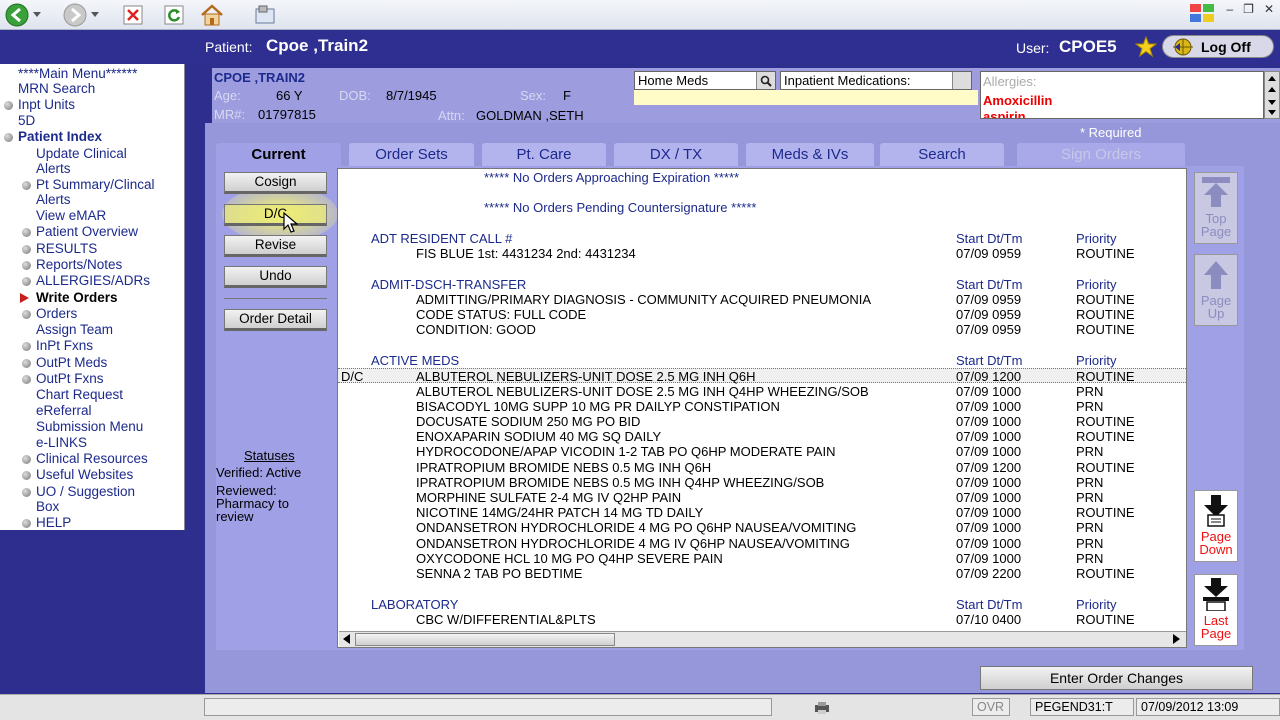 This screenshot has height=720, width=1280. What do you see at coordinates (212, 15) in the screenshot?
I see `home-button` at bounding box center [212, 15].